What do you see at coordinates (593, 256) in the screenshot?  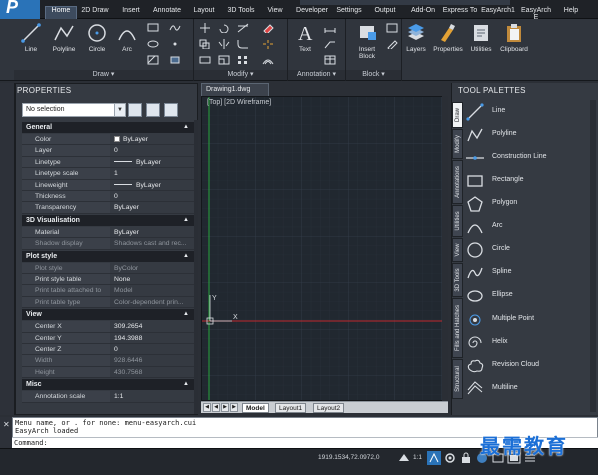 I see `tool-palettes-scrollbar` at bounding box center [593, 256].